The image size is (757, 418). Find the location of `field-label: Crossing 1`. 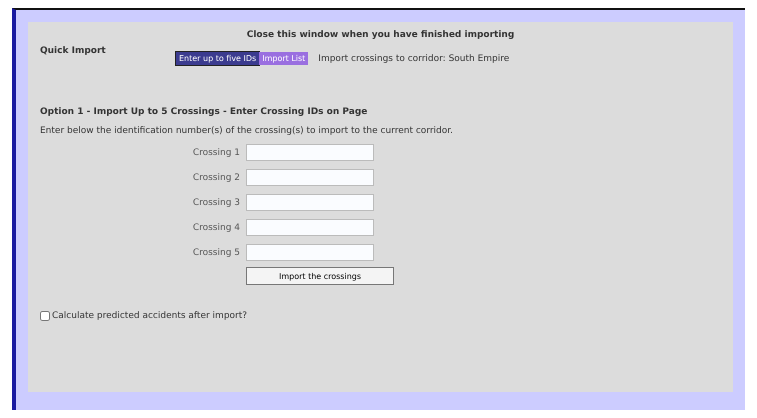

field-label: Crossing 1 is located at coordinates (216, 153).